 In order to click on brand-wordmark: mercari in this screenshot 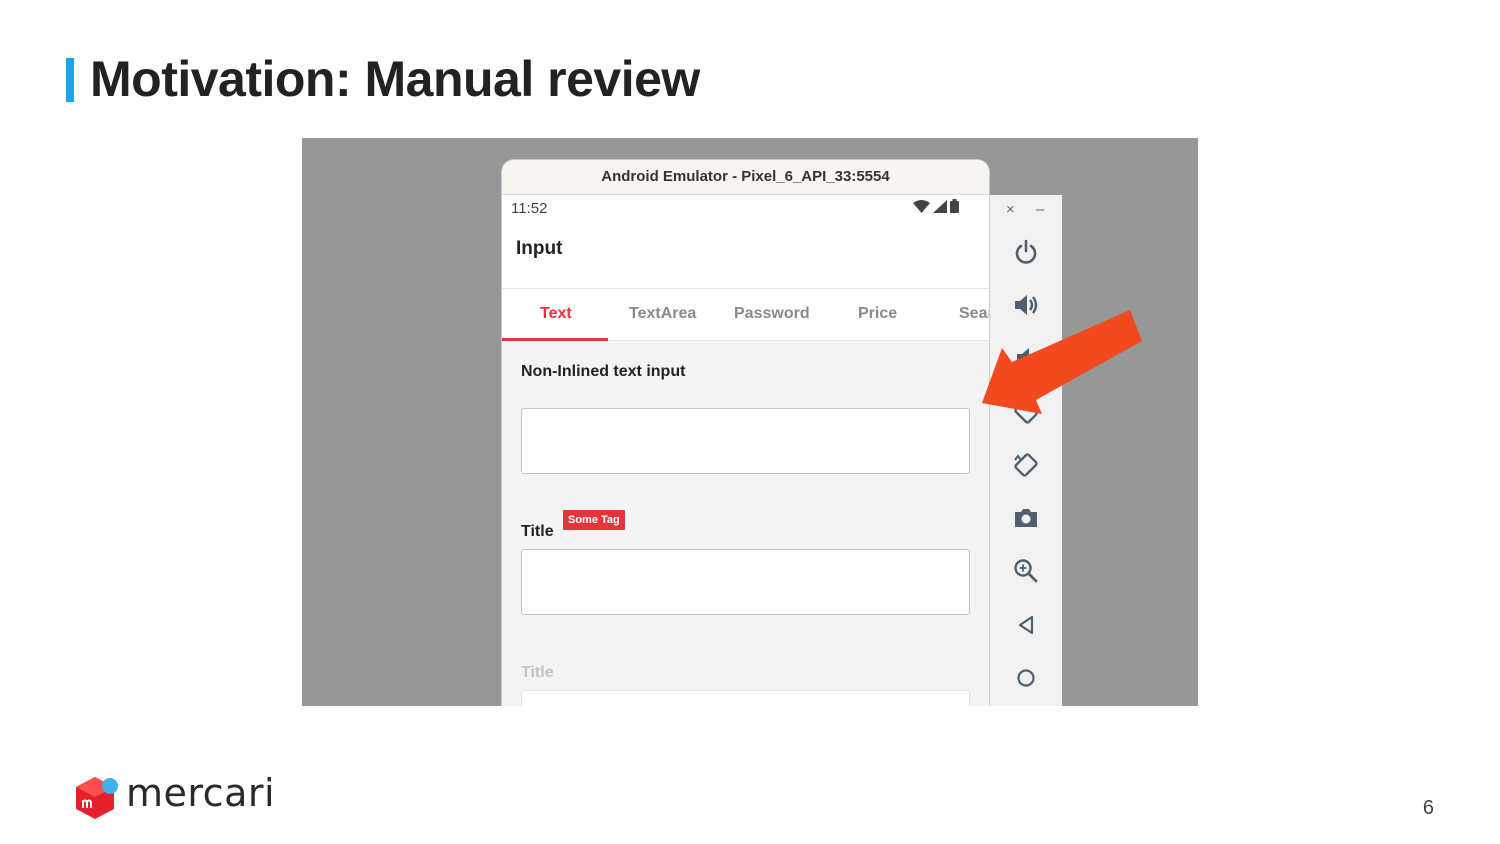, I will do `click(201, 793)`.